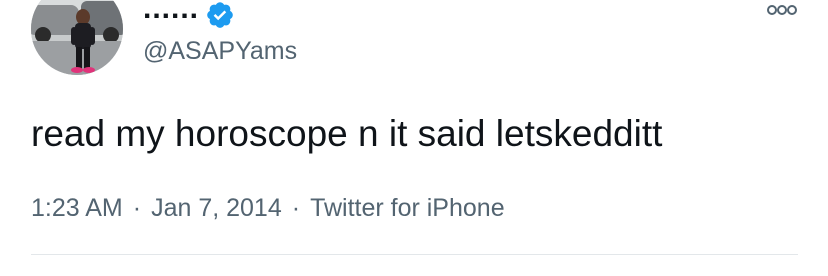 The image size is (828, 276). What do you see at coordinates (220, 51) in the screenshot?
I see `user-handle: @ASAPYams` at bounding box center [220, 51].